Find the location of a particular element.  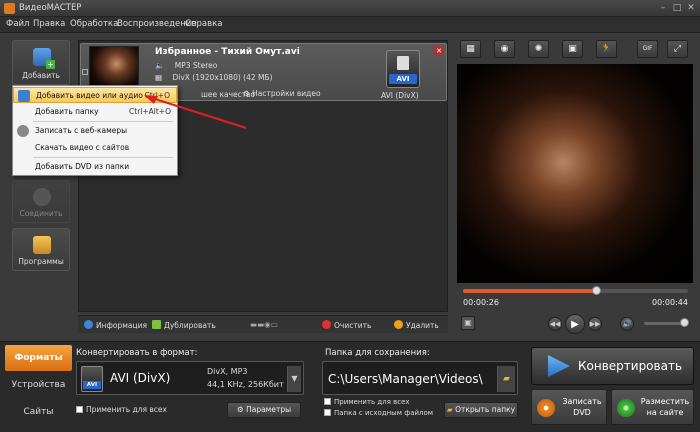

folder-path: C:\Users\Manager\Videos\ is located at coordinates (405, 379).